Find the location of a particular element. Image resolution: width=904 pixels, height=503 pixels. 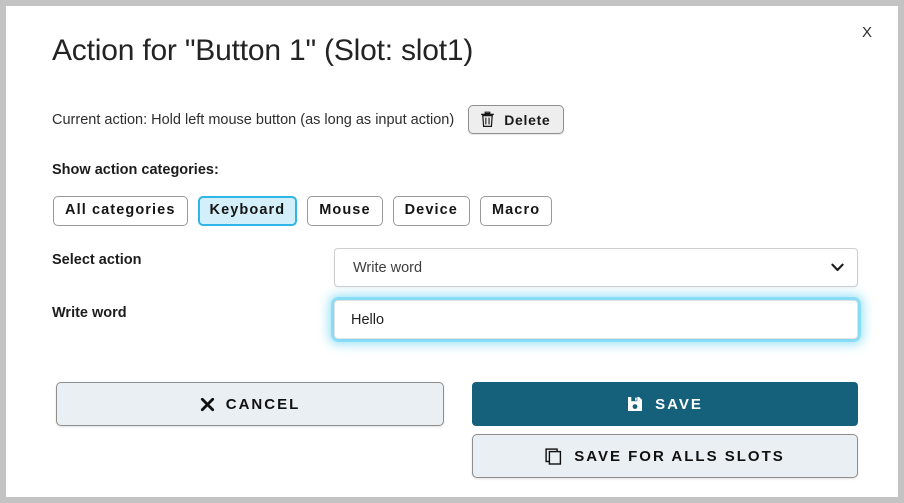

floppy-save-icon is located at coordinates (635, 404).